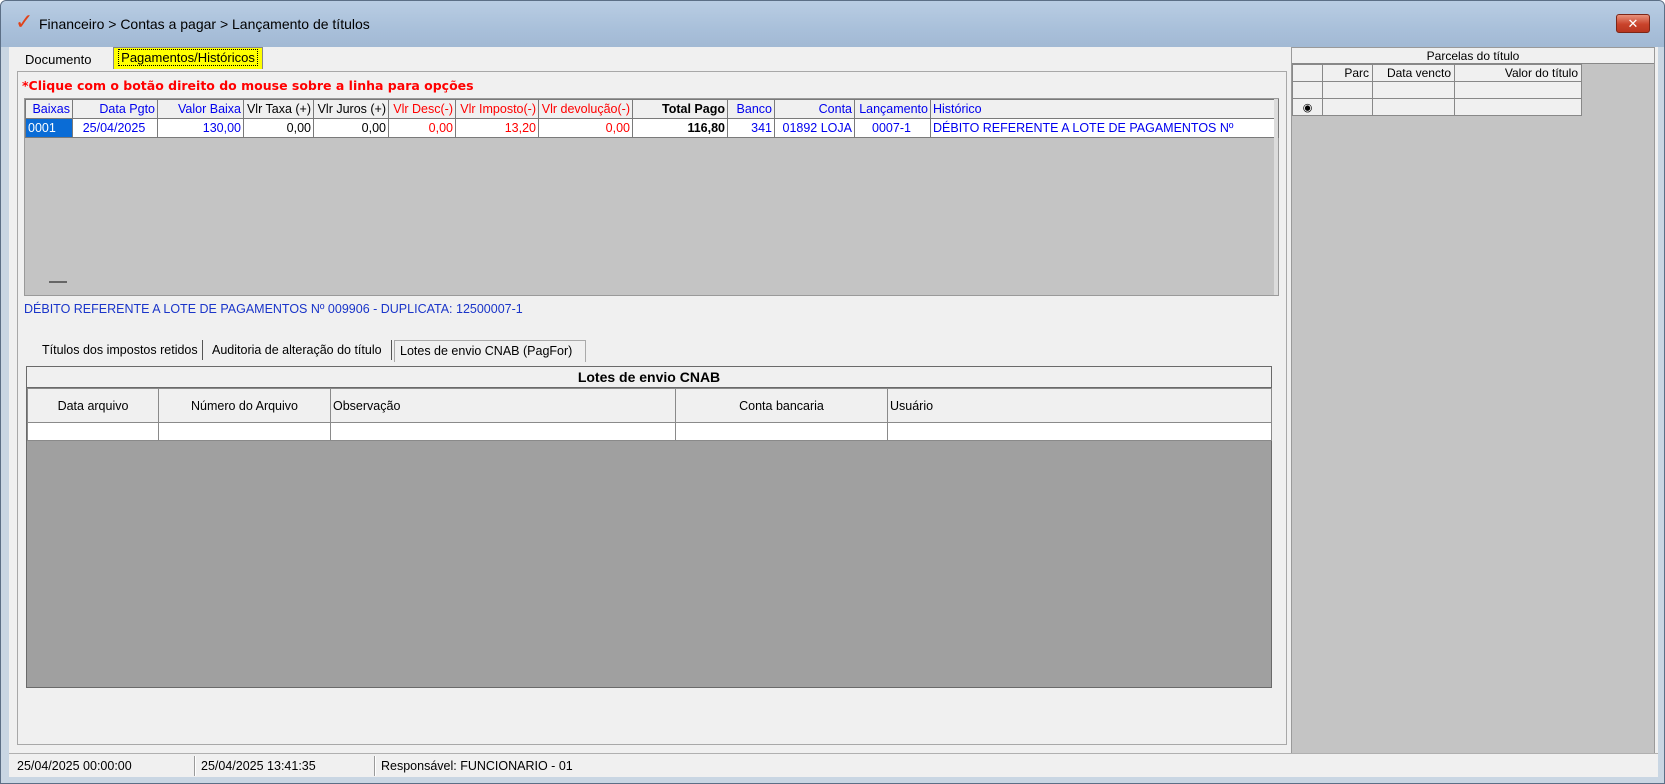 This screenshot has width=1665, height=784. I want to click on col-conta: Conta, so click(814, 109).